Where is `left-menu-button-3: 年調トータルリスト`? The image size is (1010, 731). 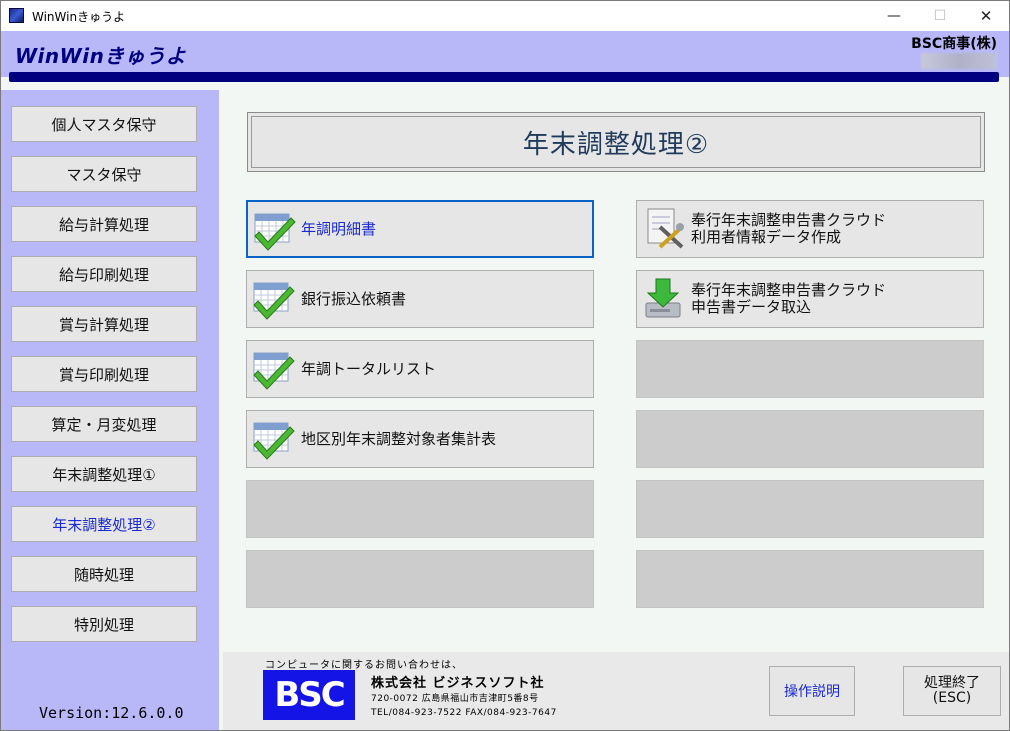 left-menu-button-3: 年調トータルリスト is located at coordinates (420, 369).